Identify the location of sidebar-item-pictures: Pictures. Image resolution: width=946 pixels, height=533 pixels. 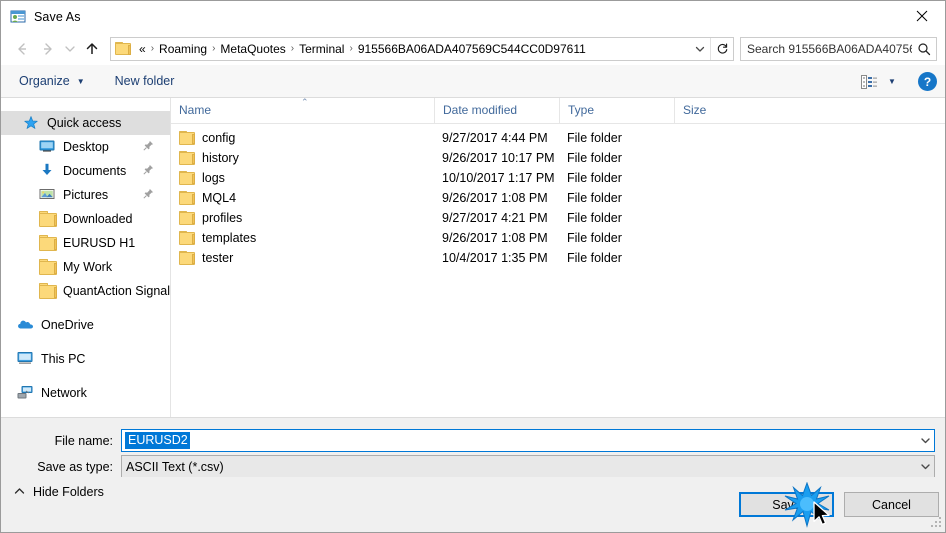
(85, 195).